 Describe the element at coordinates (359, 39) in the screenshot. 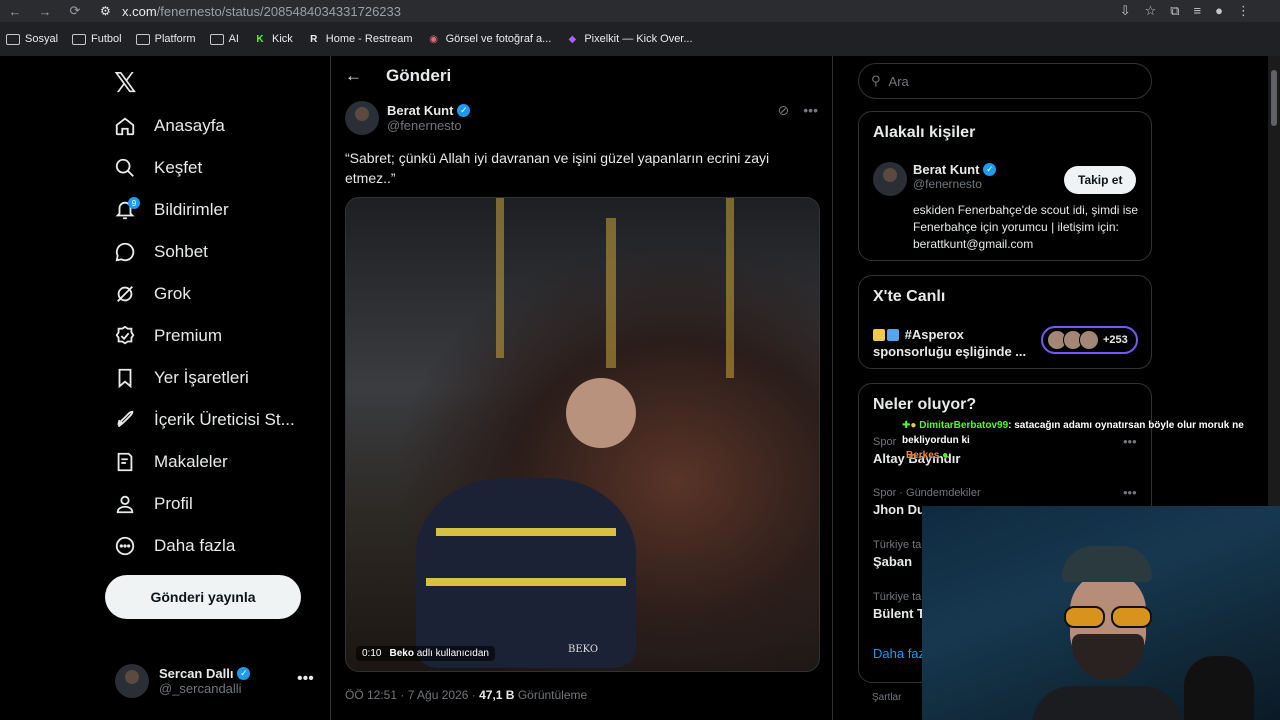

I see `bookmark-restream: R Home - Restream` at that location.